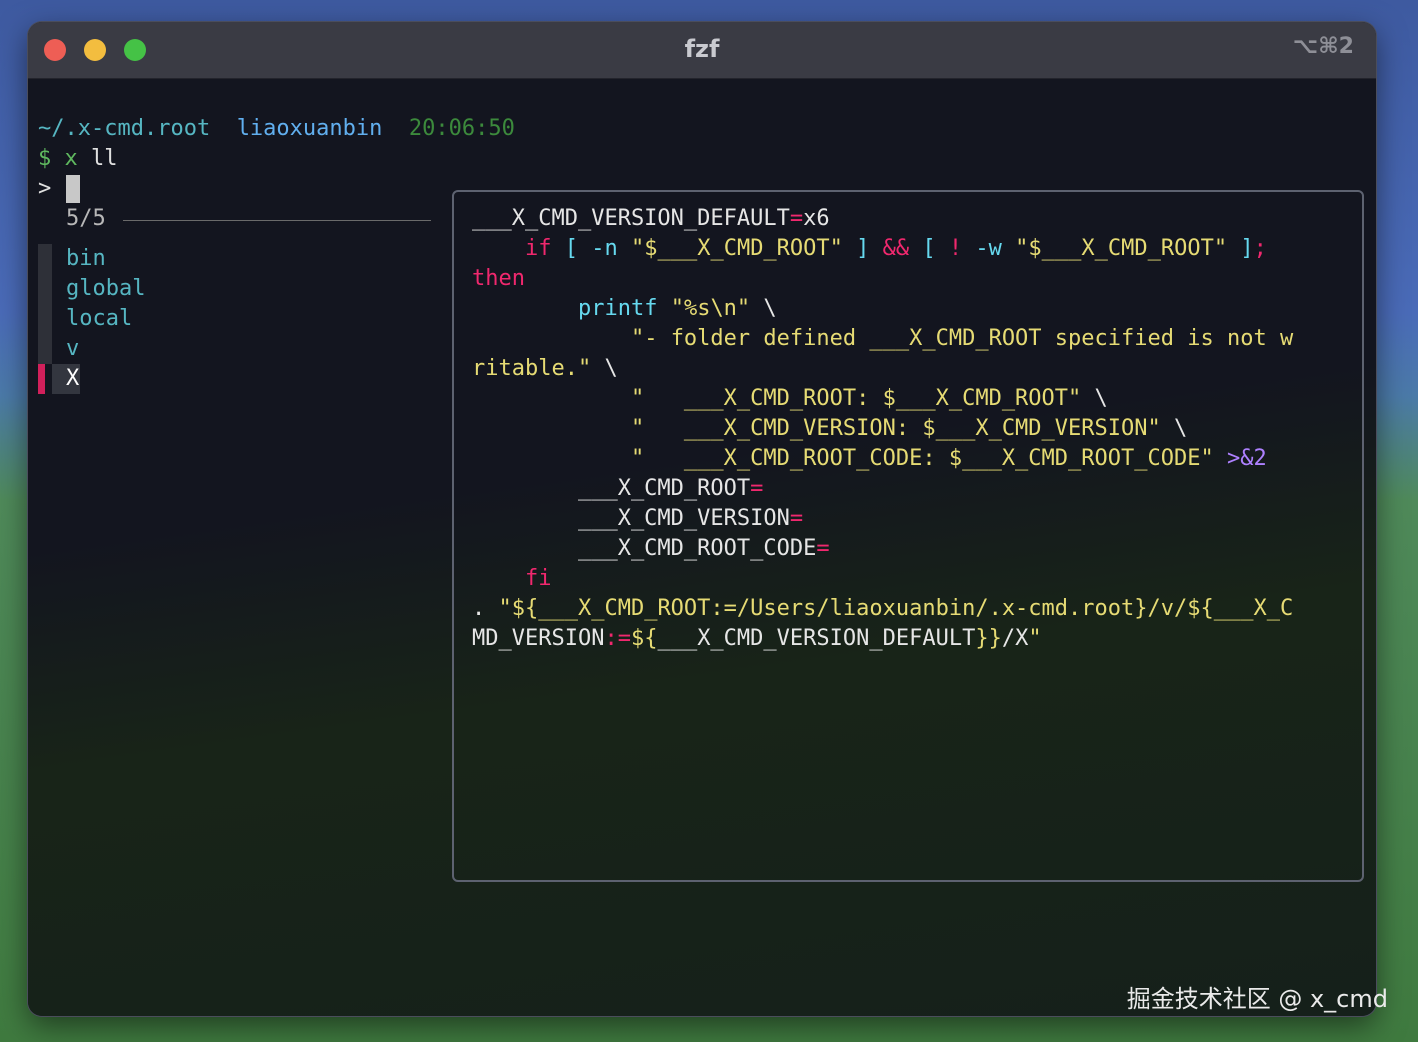 This screenshot has width=1418, height=1042. I want to click on fzf-input-marker: >, so click(45, 188).